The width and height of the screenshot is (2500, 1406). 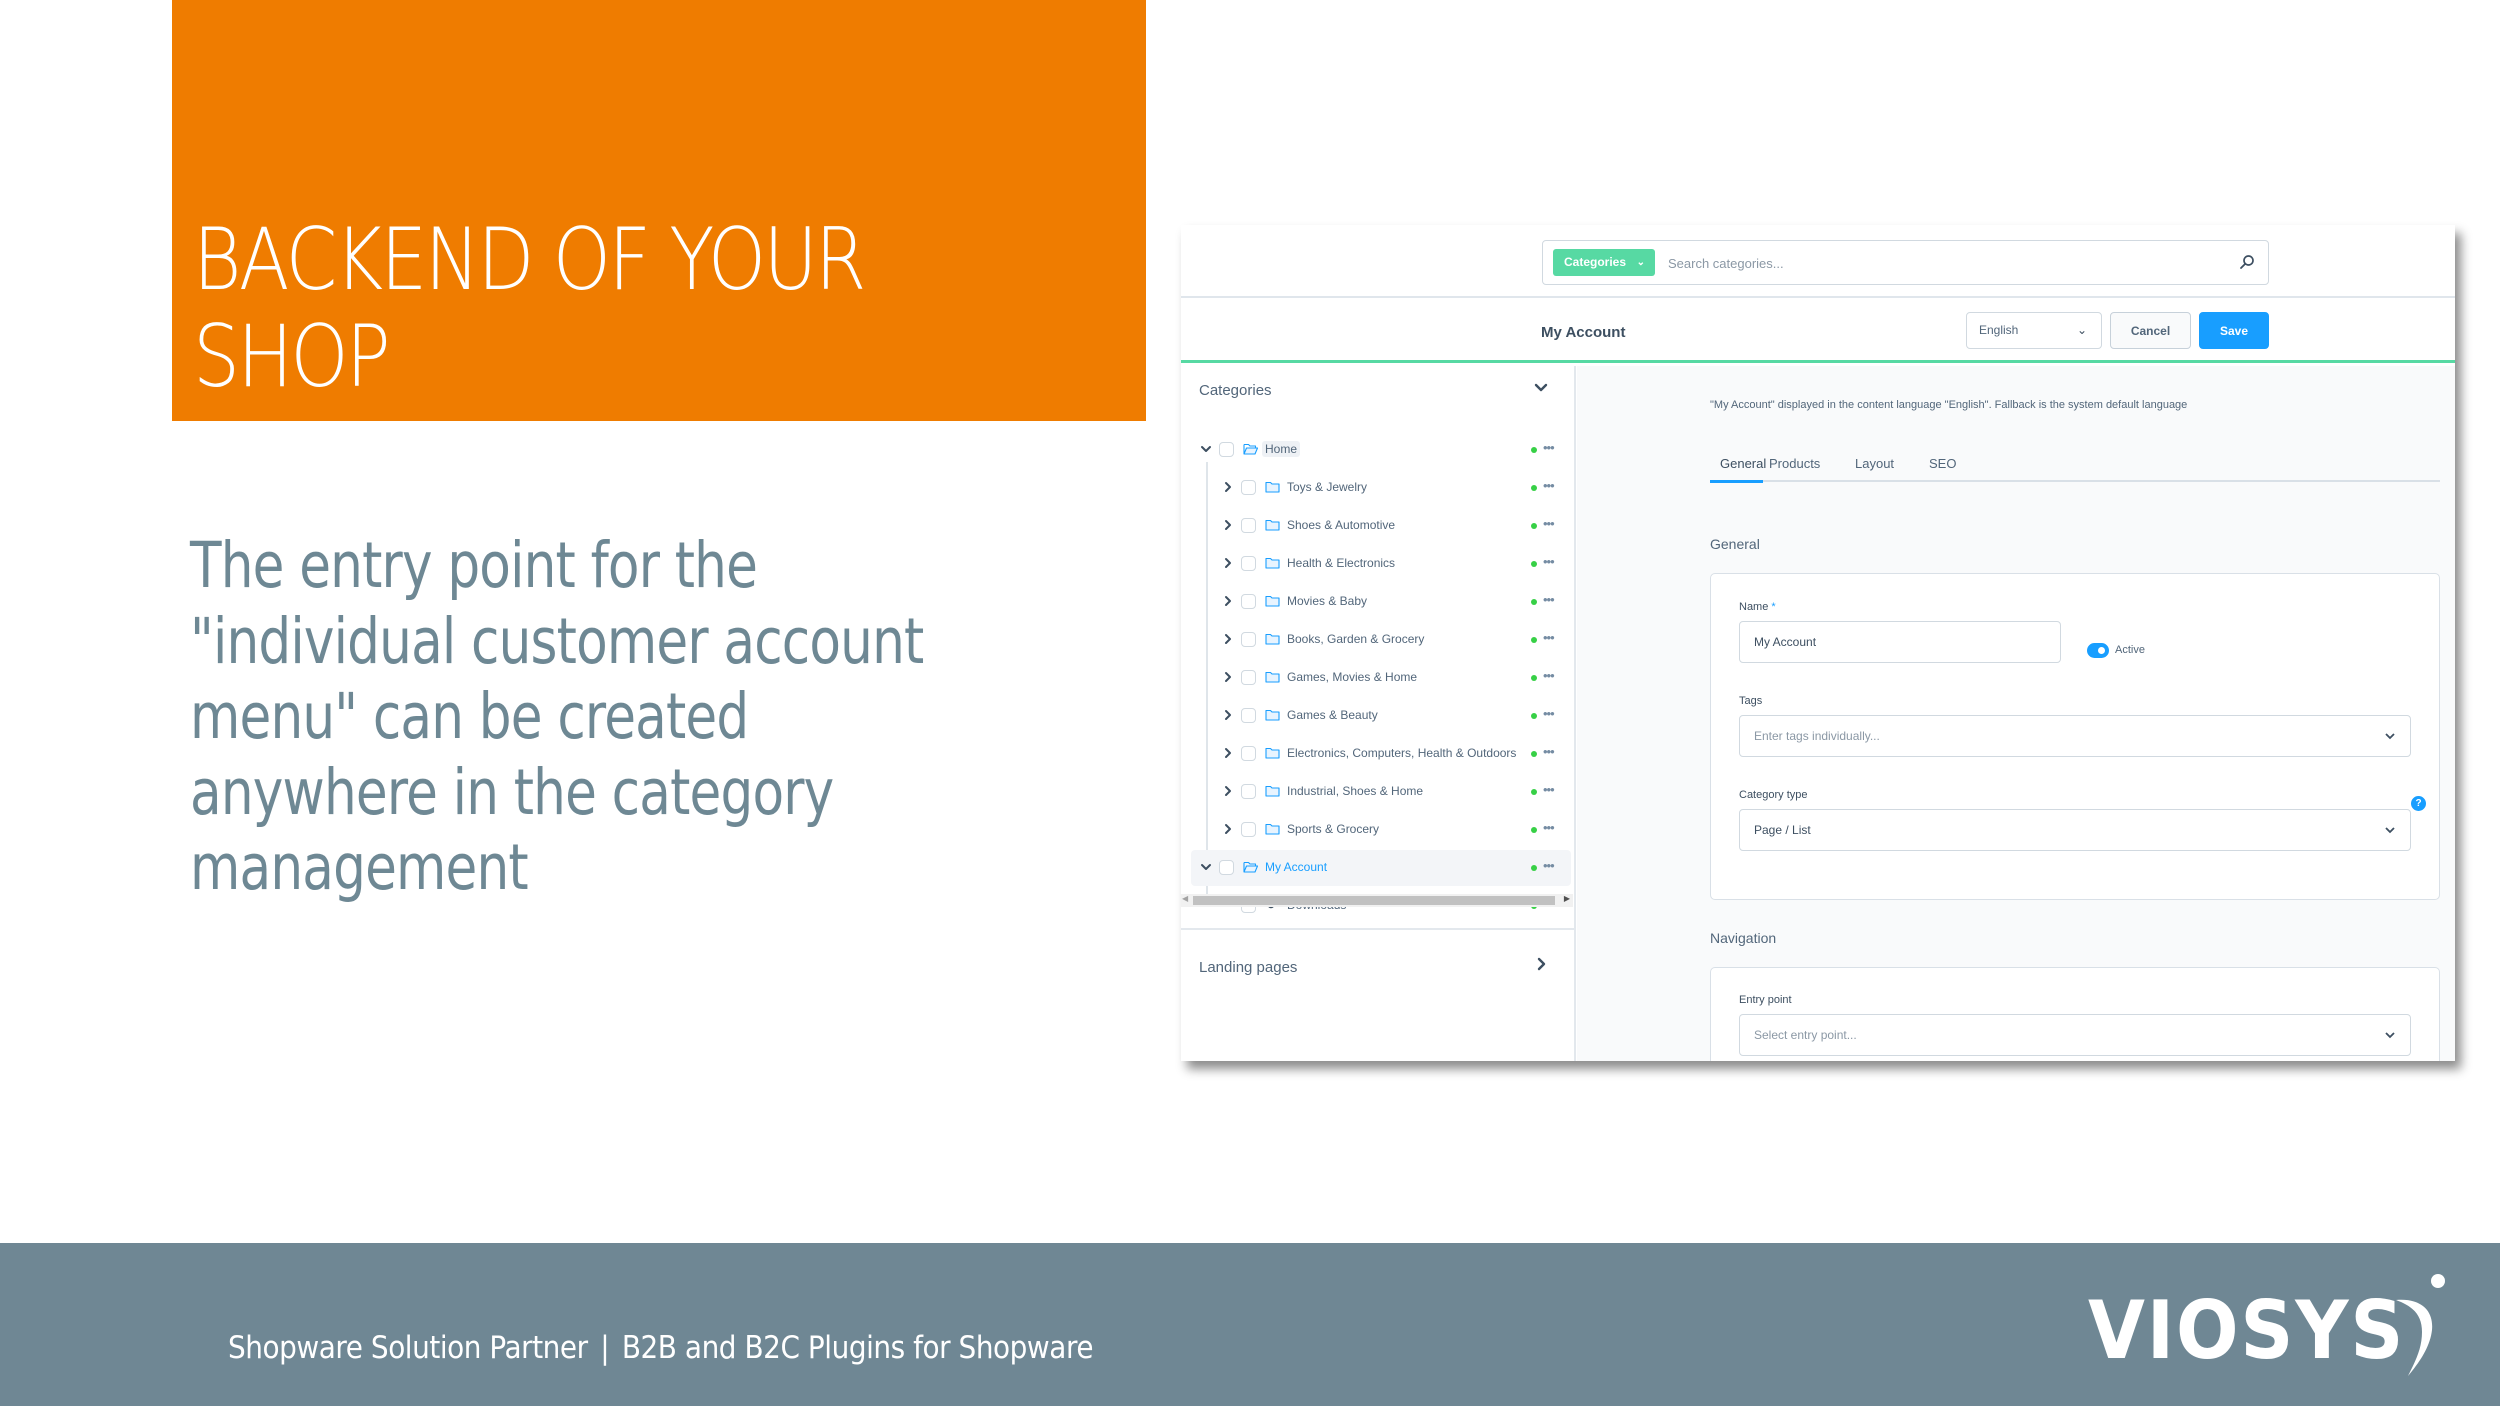 I want to click on active-toggle, so click(x=2098, y=650).